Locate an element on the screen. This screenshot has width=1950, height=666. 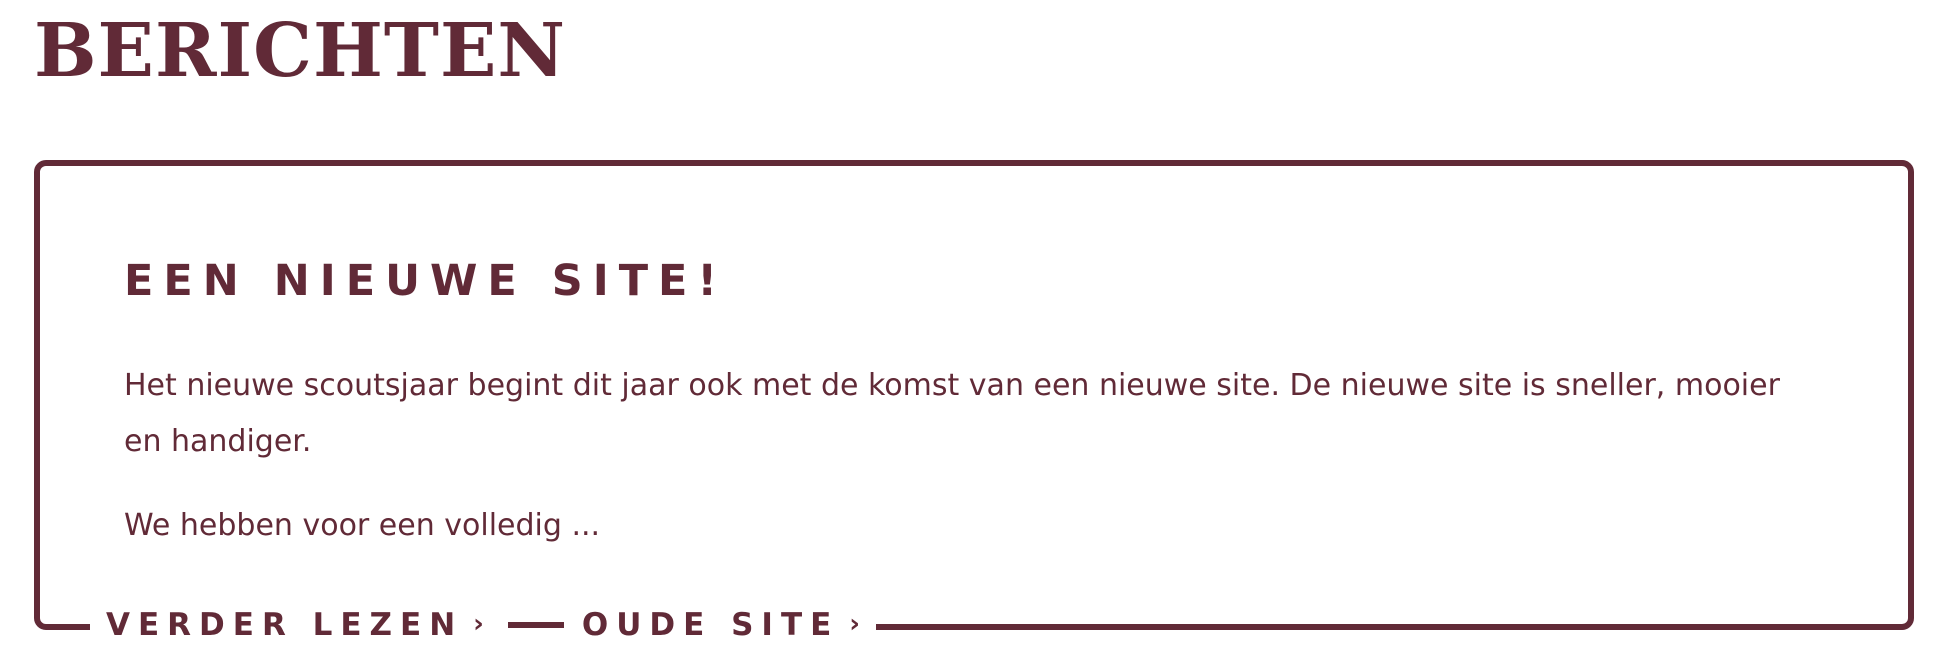
old-site-label: OUDE SITE is located at coordinates (710, 625).